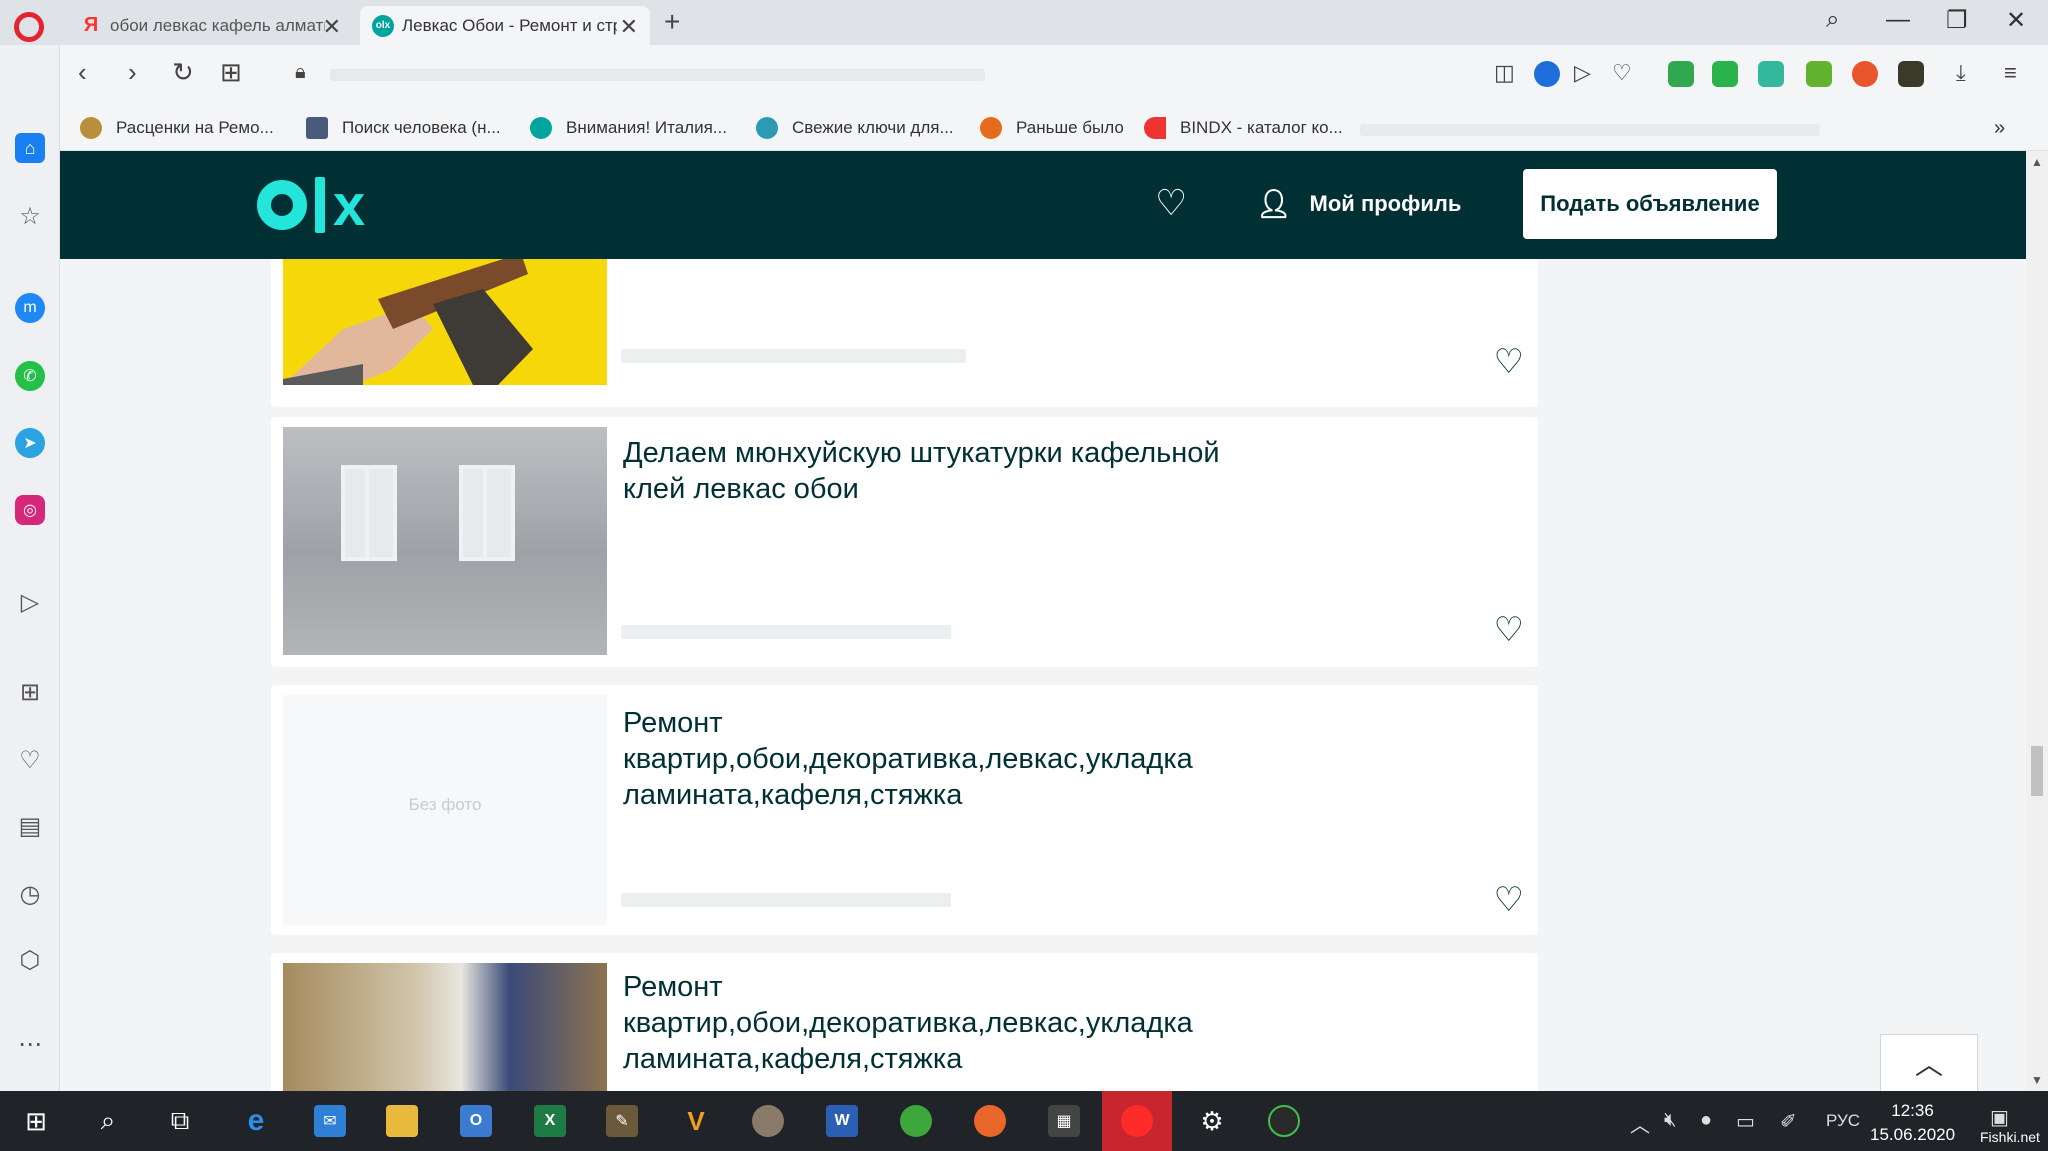  What do you see at coordinates (445, 810) in the screenshot?
I see `listing-thumbnail: Без фото` at bounding box center [445, 810].